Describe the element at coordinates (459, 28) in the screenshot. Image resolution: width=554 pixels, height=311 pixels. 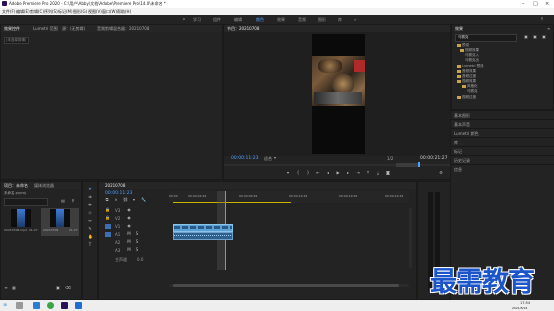
I see `effects-title: 效果` at that location.